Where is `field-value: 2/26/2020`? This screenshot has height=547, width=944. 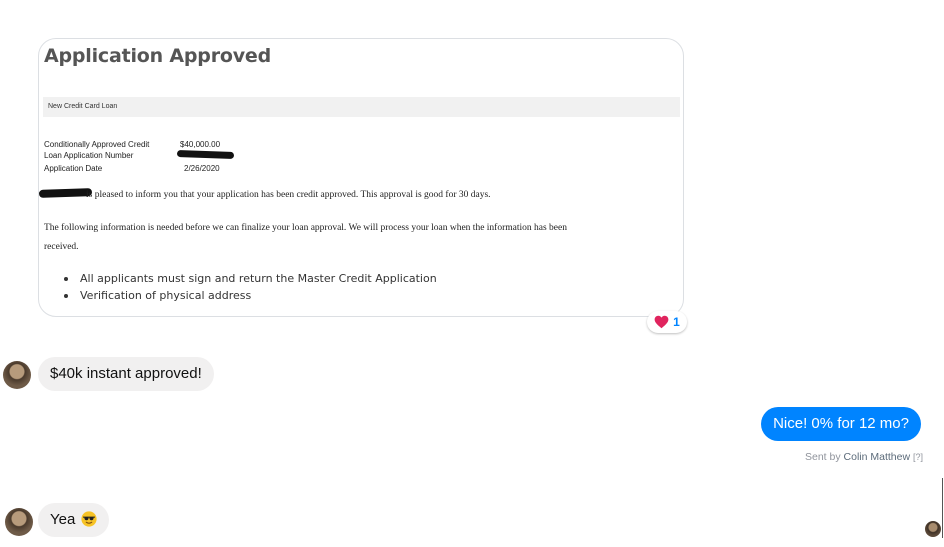 field-value: 2/26/2020 is located at coordinates (202, 168).